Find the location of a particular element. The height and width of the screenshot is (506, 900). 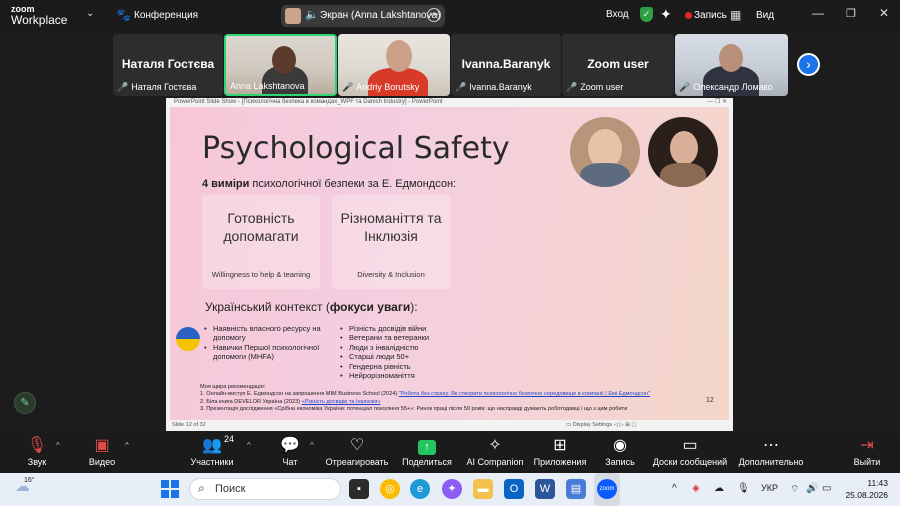

file-explorer-icon: ▬ is located at coordinates (483, 489).